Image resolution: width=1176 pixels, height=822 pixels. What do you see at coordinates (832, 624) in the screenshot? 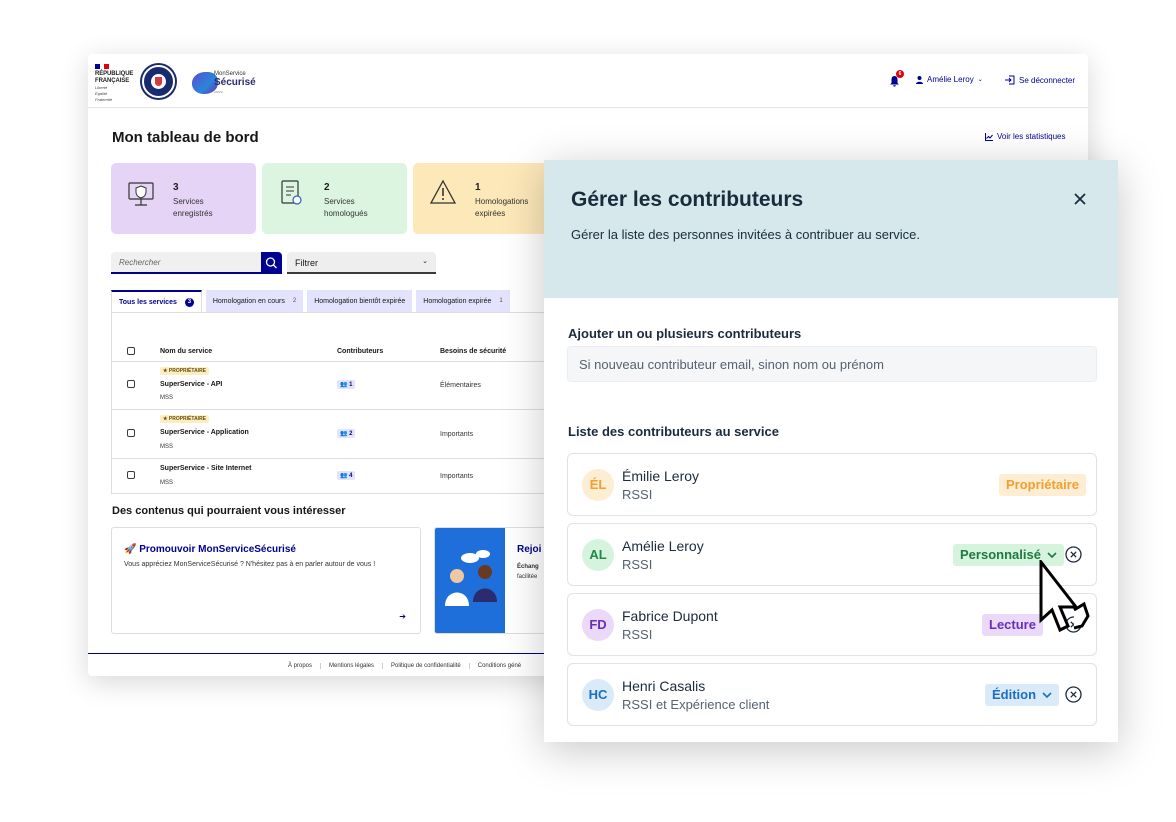
I see `contributor-card: FD Fabrice Dupont RSSI Lecture` at bounding box center [832, 624].